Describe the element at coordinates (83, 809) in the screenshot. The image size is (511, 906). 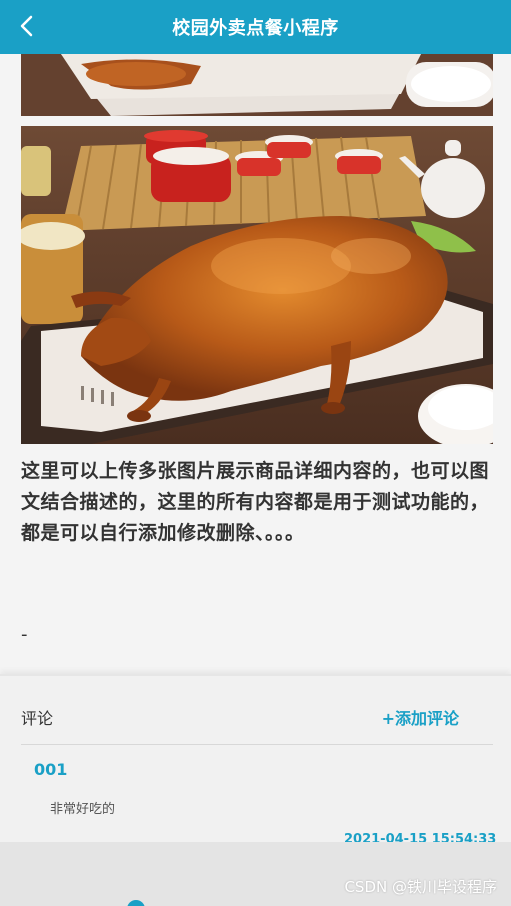
I see `comment-text: 非常好吃的` at that location.